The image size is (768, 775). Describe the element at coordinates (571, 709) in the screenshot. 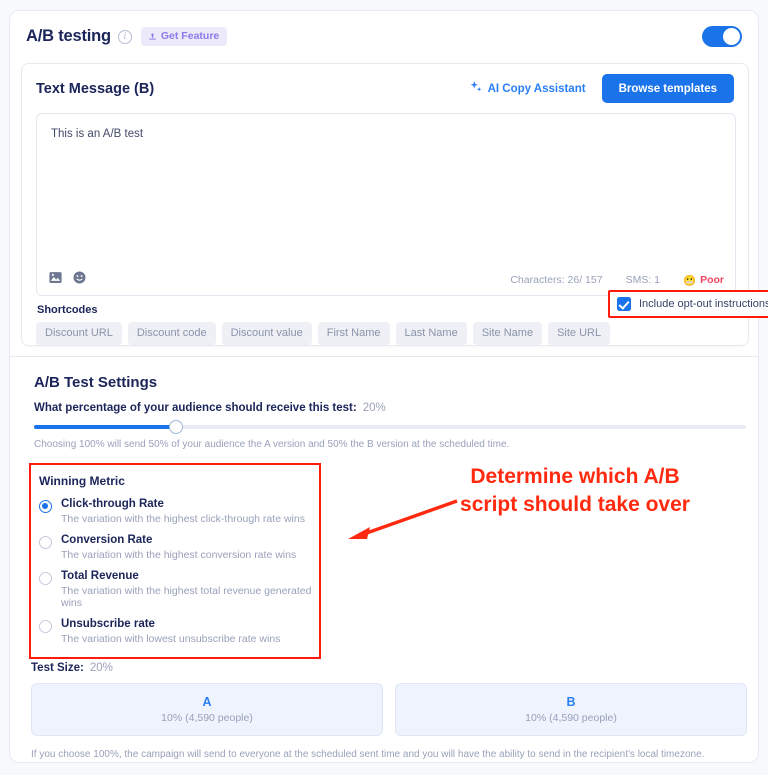

I see `variant-card-b: B 10% (4,590 people)` at that location.